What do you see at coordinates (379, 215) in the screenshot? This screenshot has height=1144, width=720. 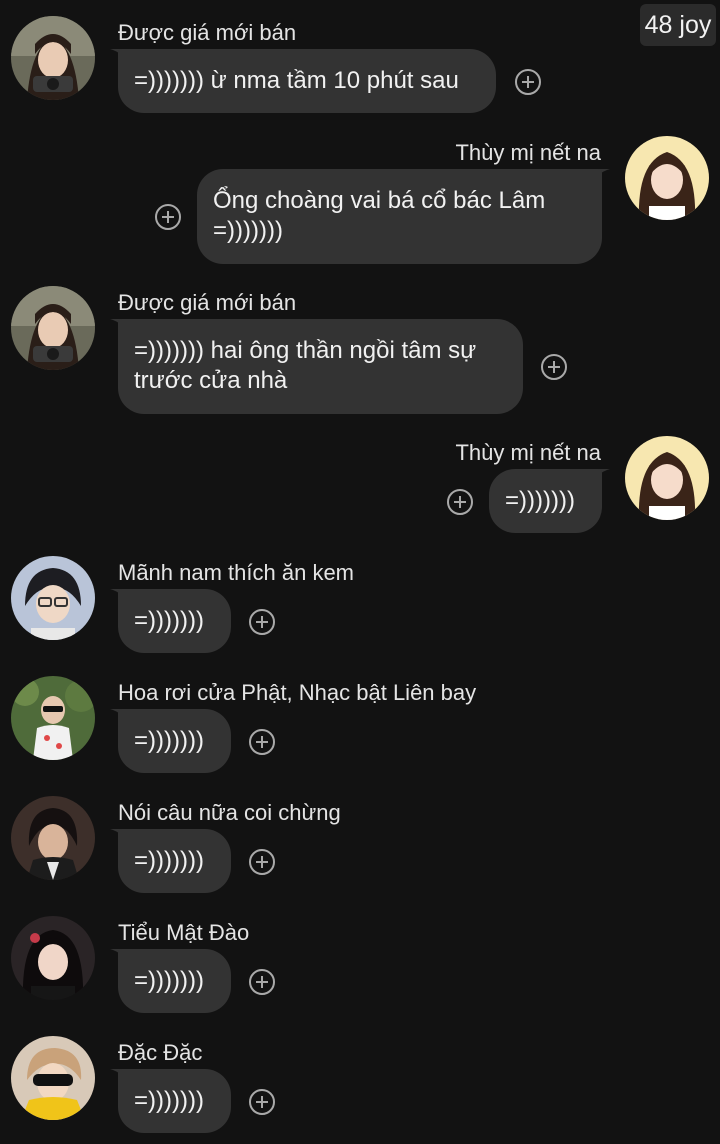 I see `message-text: Ổng choàng vai bá cổ bác Lâm =)))))))` at bounding box center [379, 215].